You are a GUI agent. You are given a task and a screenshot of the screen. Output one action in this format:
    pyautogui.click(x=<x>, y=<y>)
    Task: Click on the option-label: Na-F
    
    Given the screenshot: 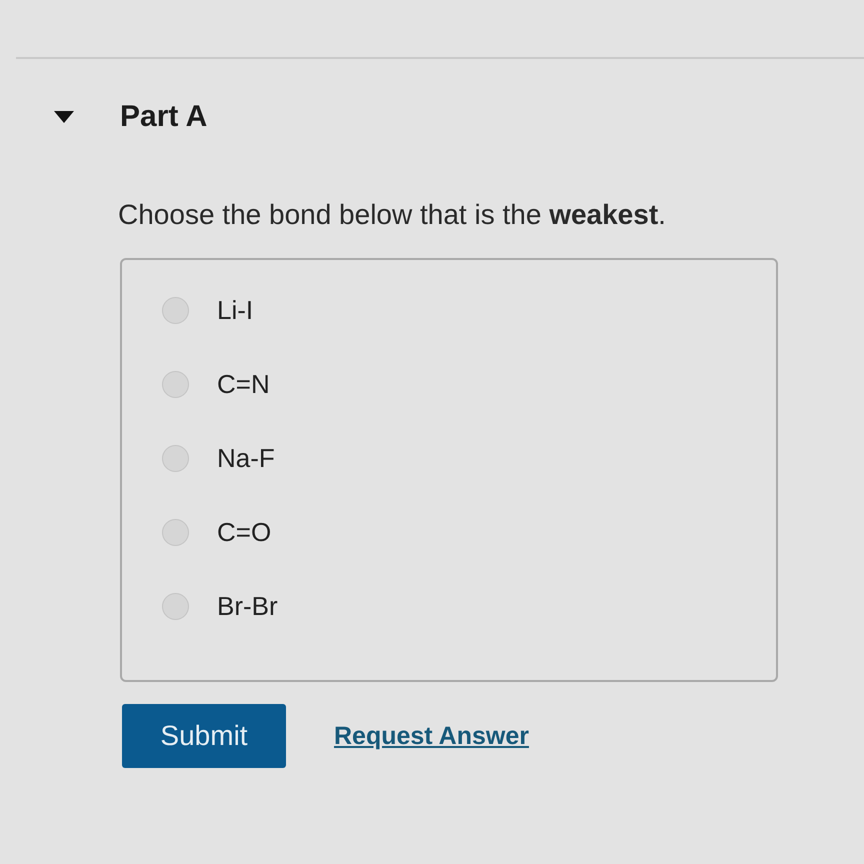 What is the action you would take?
    pyautogui.click(x=246, y=458)
    